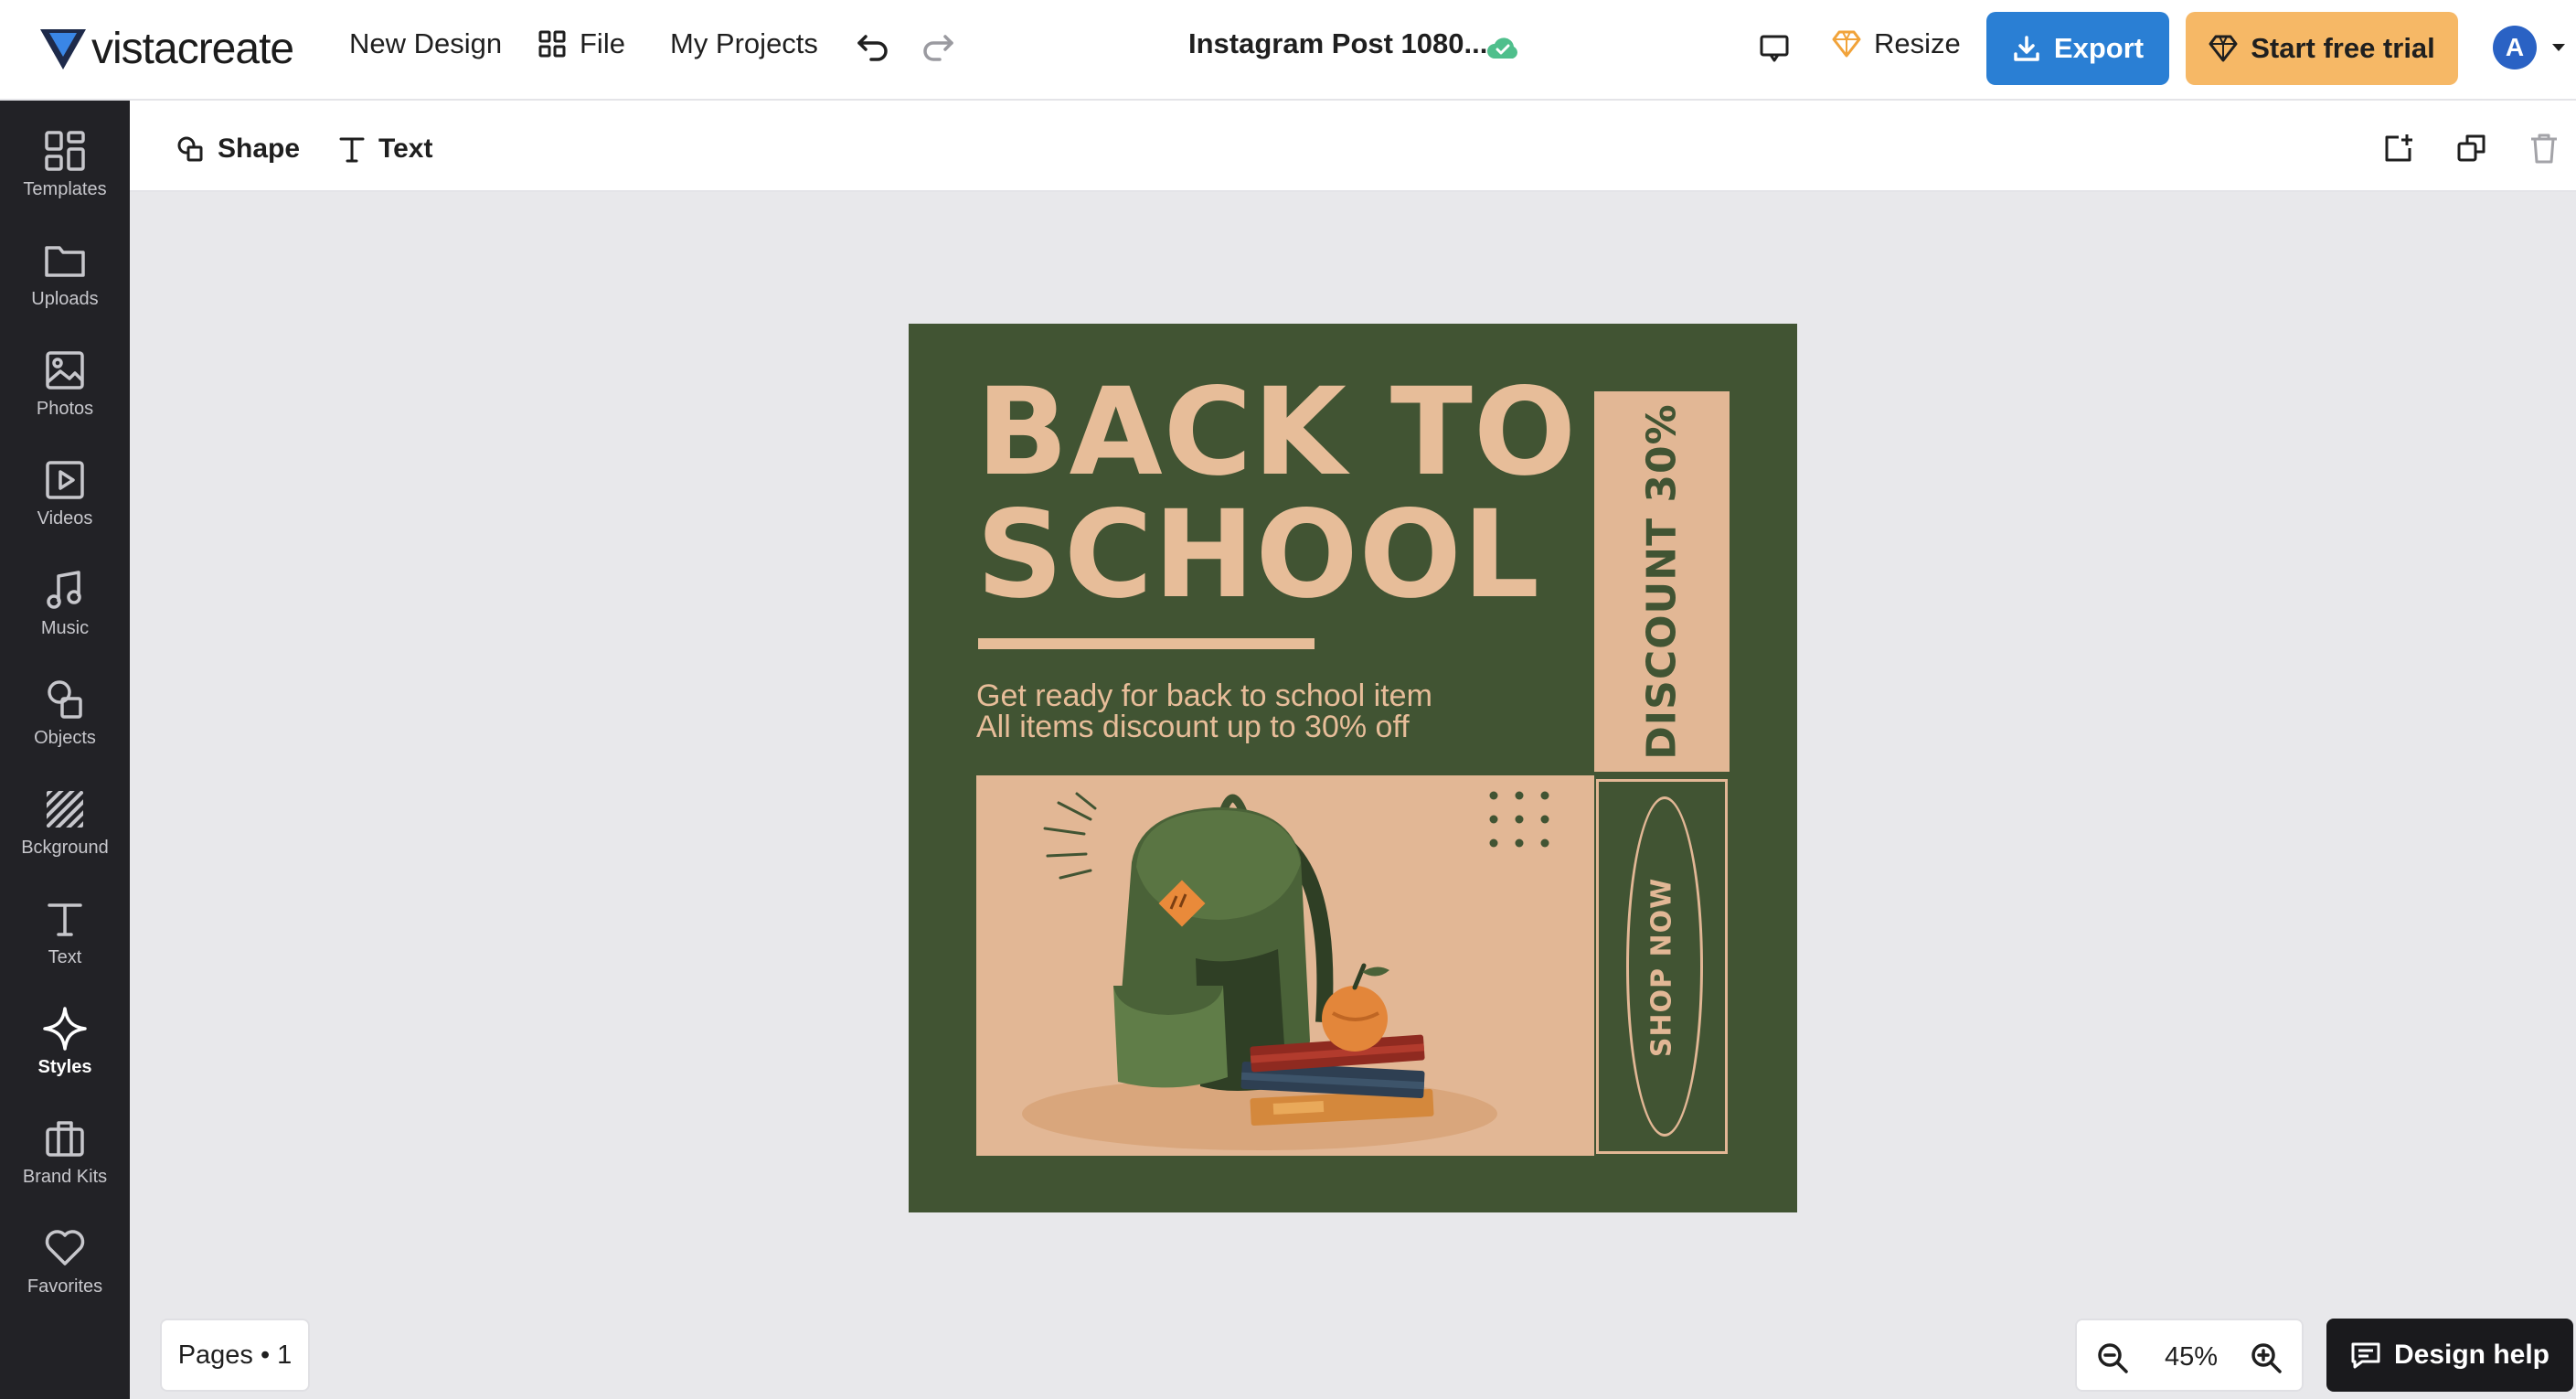 This screenshot has width=2576, height=1399. What do you see at coordinates (2544, 149) in the screenshot?
I see `trash-icon` at bounding box center [2544, 149].